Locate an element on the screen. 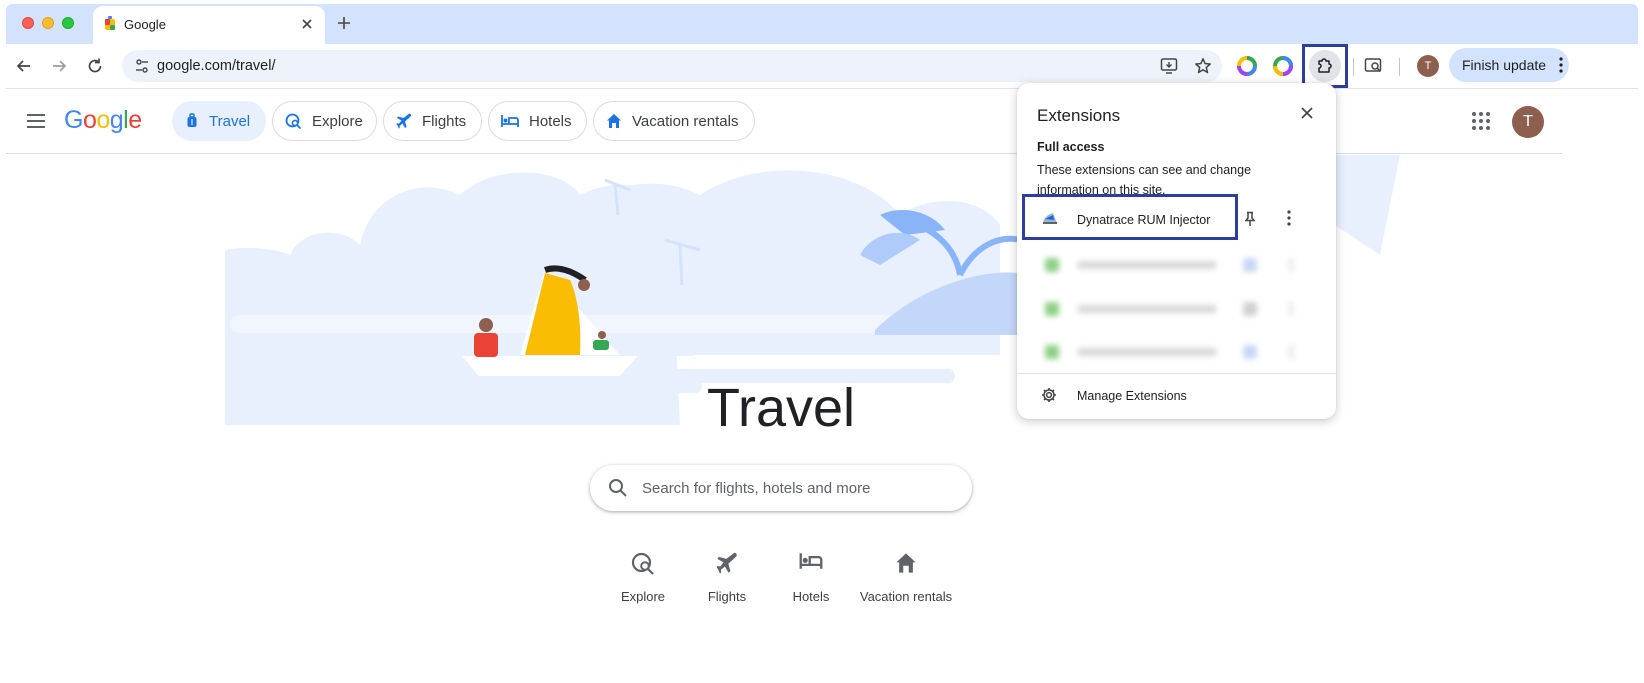  account-avatar: T is located at coordinates (1528, 122).